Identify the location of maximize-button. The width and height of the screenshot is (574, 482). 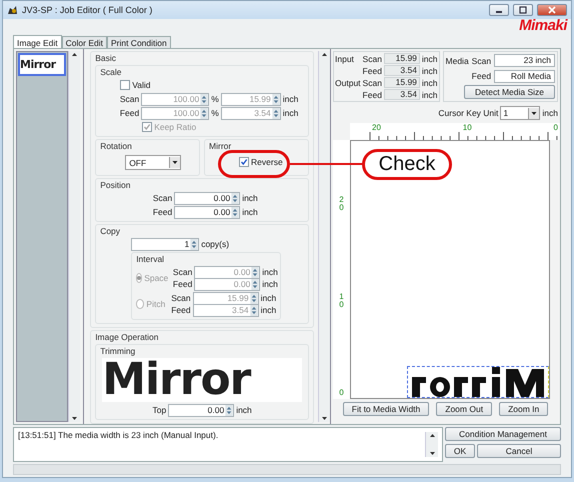
(523, 10).